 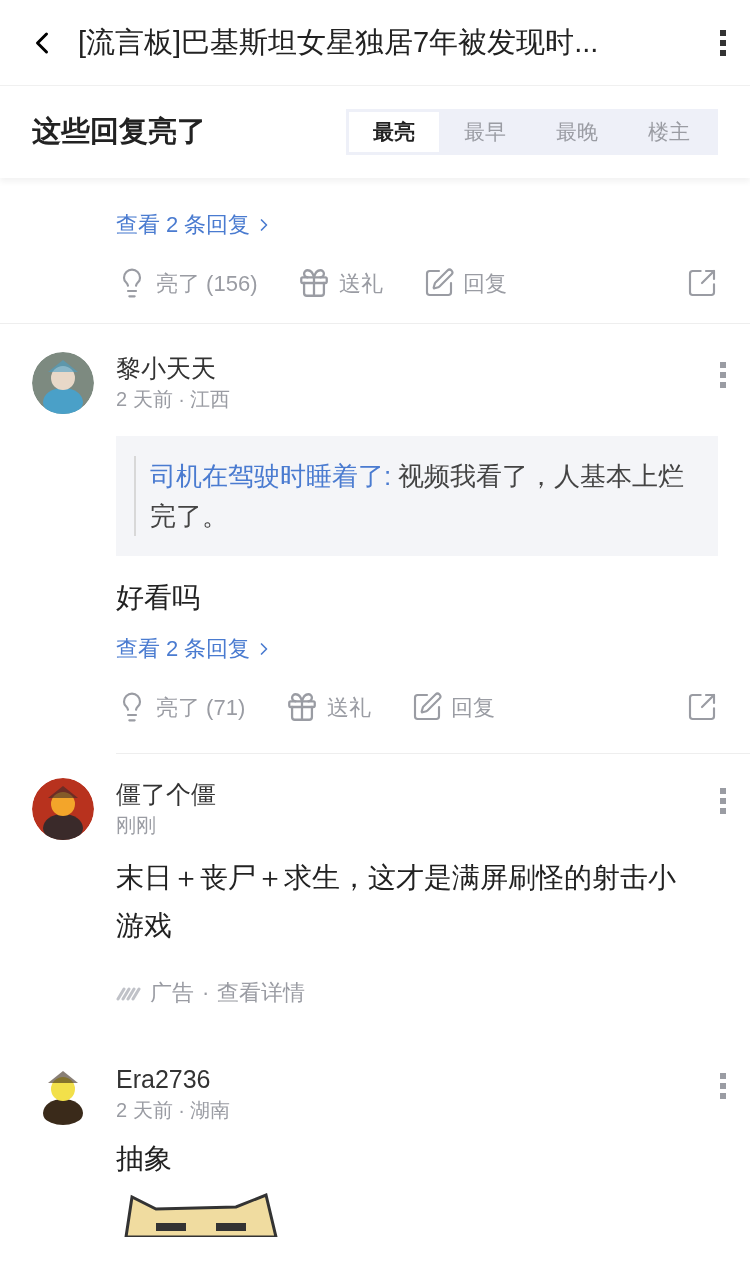 What do you see at coordinates (174, 399) in the screenshot?
I see `comment-meta: 2 天前 · 江西` at bounding box center [174, 399].